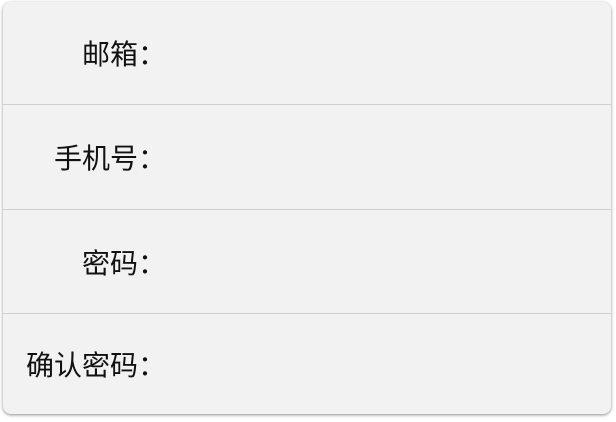 Image resolution: width=616 pixels, height=422 pixels. Describe the element at coordinates (123, 263) in the screenshot. I see `password-label: 密码：` at that location.